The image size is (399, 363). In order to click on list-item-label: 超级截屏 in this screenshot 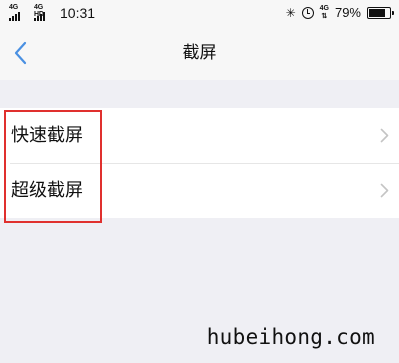, I will do `click(47, 190)`.